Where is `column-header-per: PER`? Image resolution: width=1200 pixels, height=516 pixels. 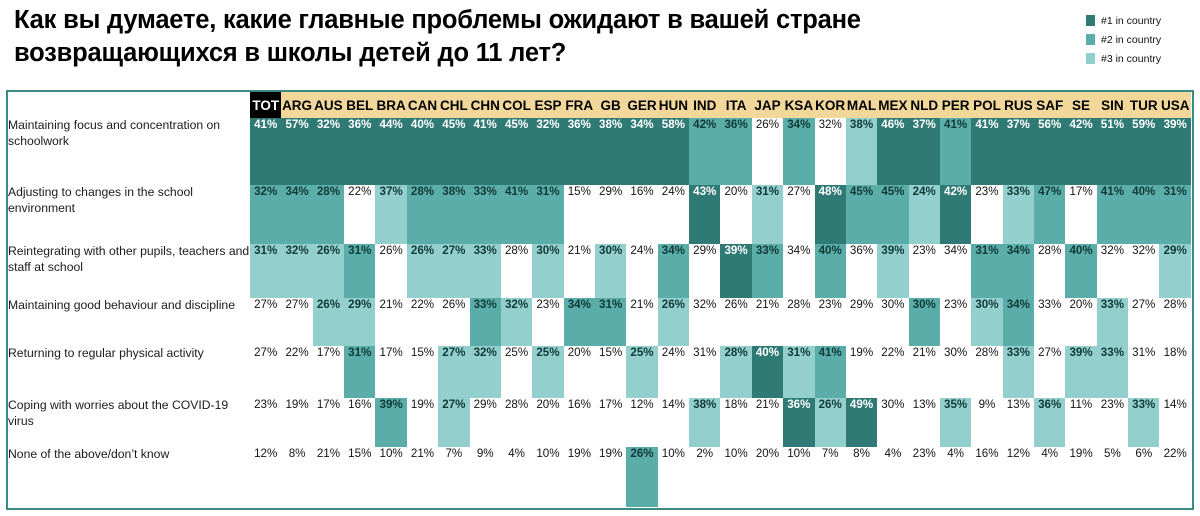
column-header-per: PER is located at coordinates (955, 105).